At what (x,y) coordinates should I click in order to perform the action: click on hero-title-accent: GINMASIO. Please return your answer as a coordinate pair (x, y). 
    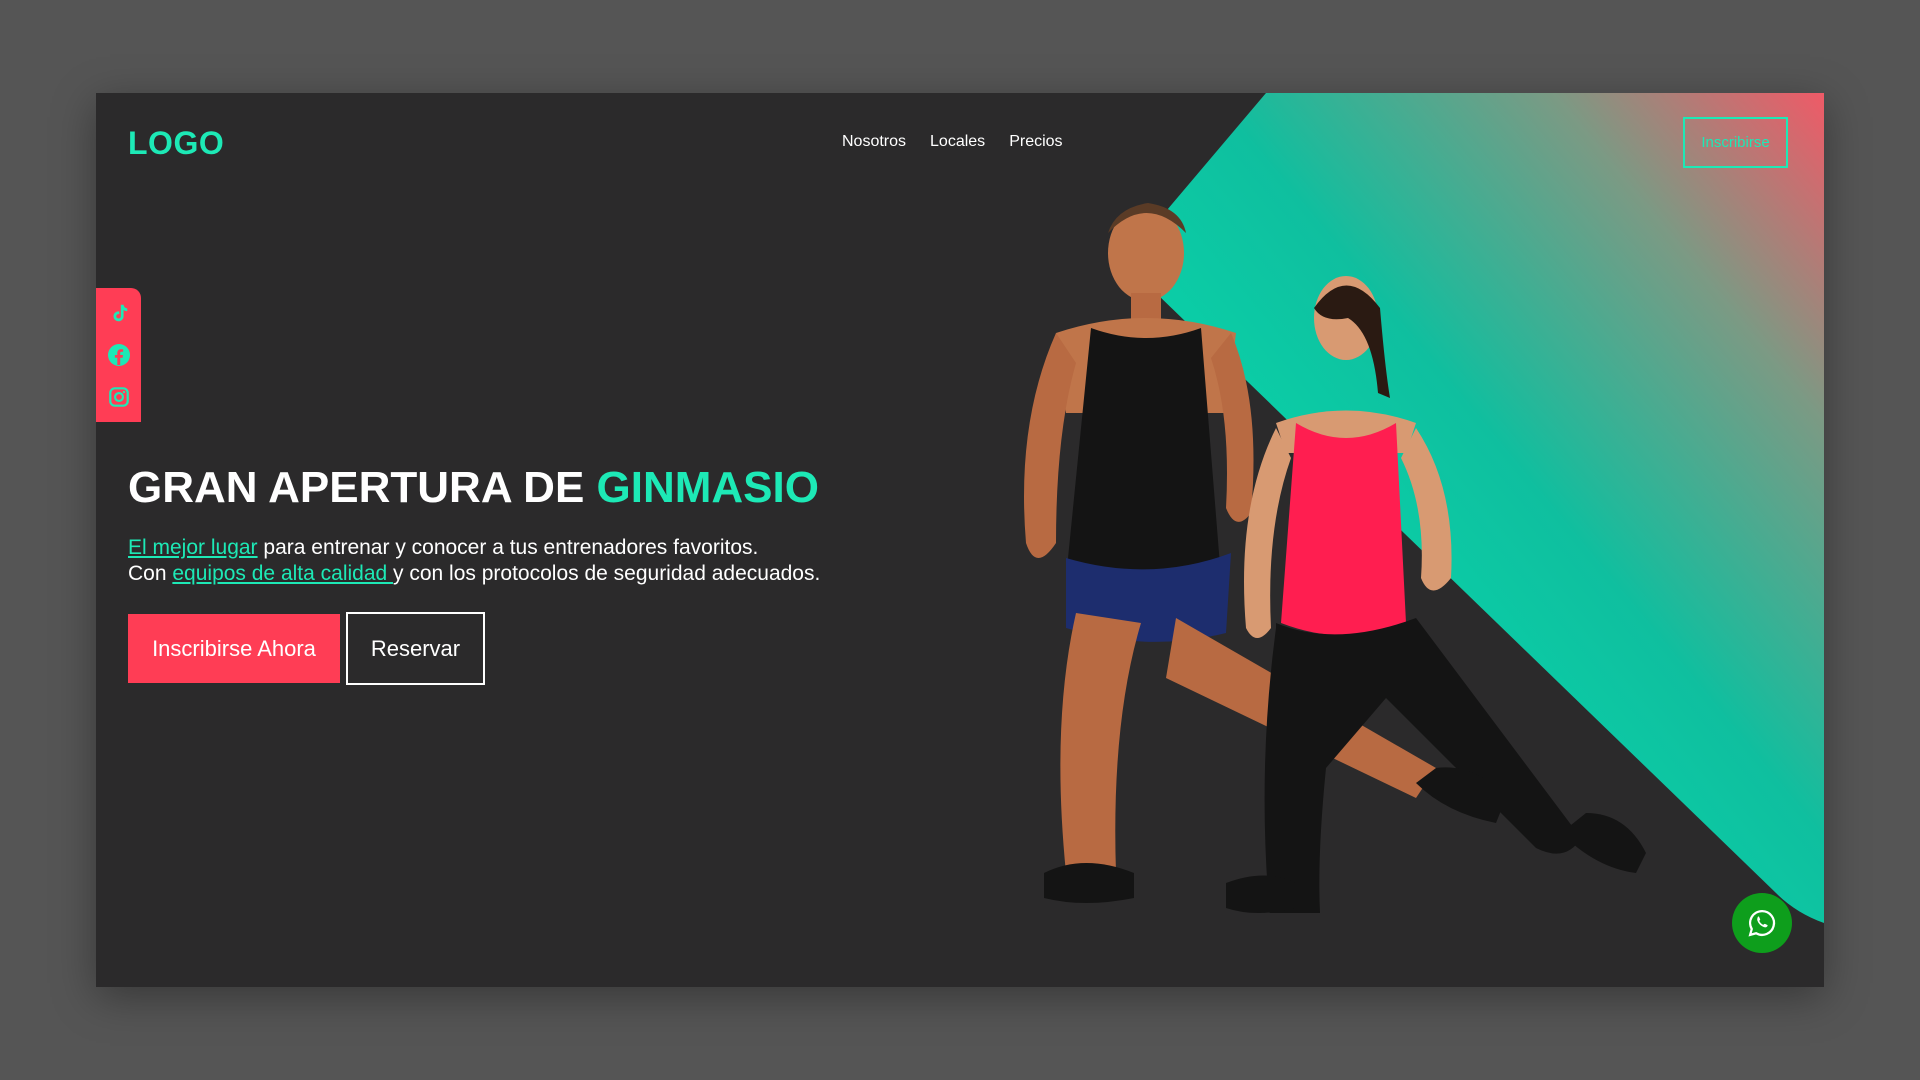
    Looking at the image, I should click on (707, 487).